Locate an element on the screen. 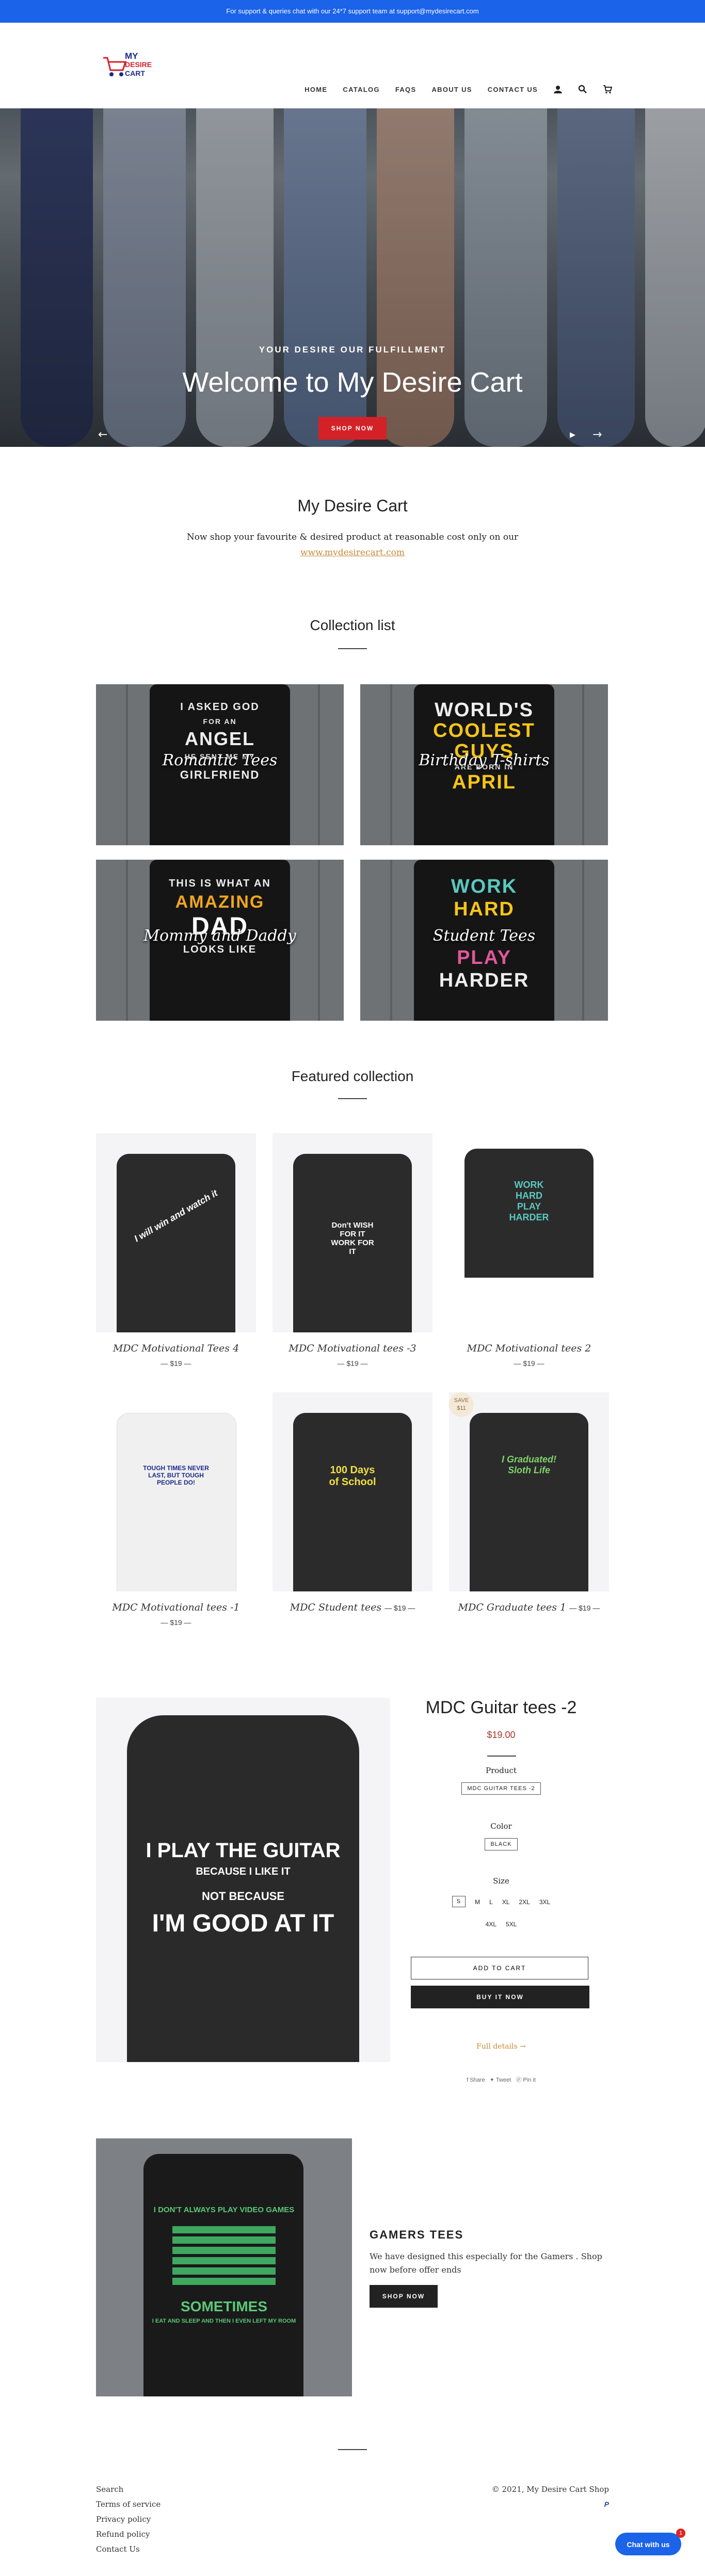 The height and width of the screenshot is (2576, 705). footer-right: © 2021, My Desire Cart Shop P is located at coordinates (550, 2497).